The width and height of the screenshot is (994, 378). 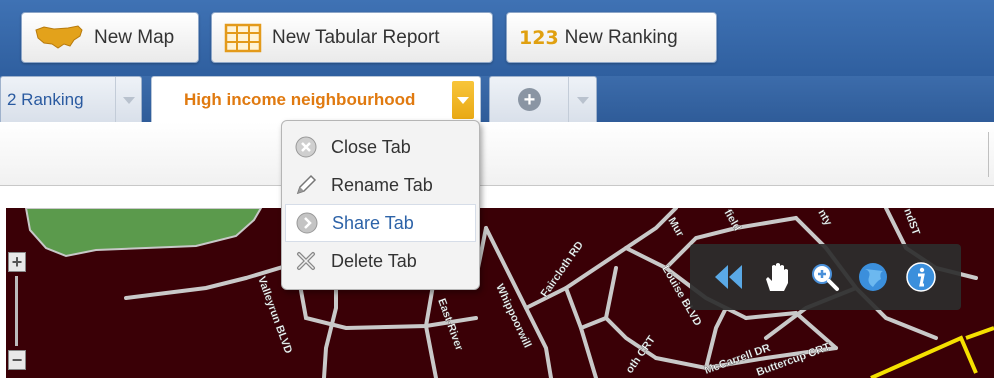 I want to click on tab-ranking-label: 2 Ranking, so click(x=45, y=99).